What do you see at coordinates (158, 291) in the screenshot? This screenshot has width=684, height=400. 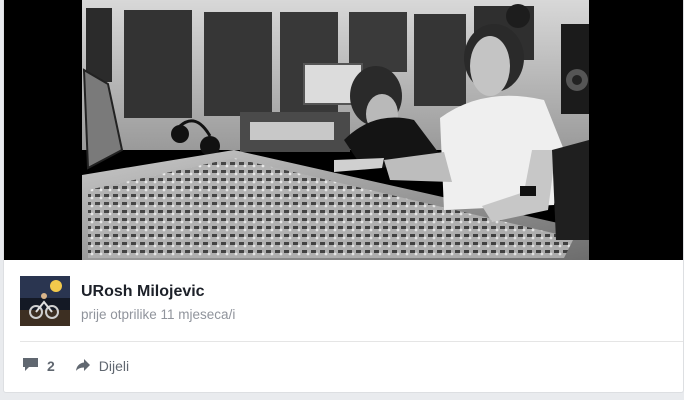 I see `author-name: URosh Milojevic` at bounding box center [158, 291].